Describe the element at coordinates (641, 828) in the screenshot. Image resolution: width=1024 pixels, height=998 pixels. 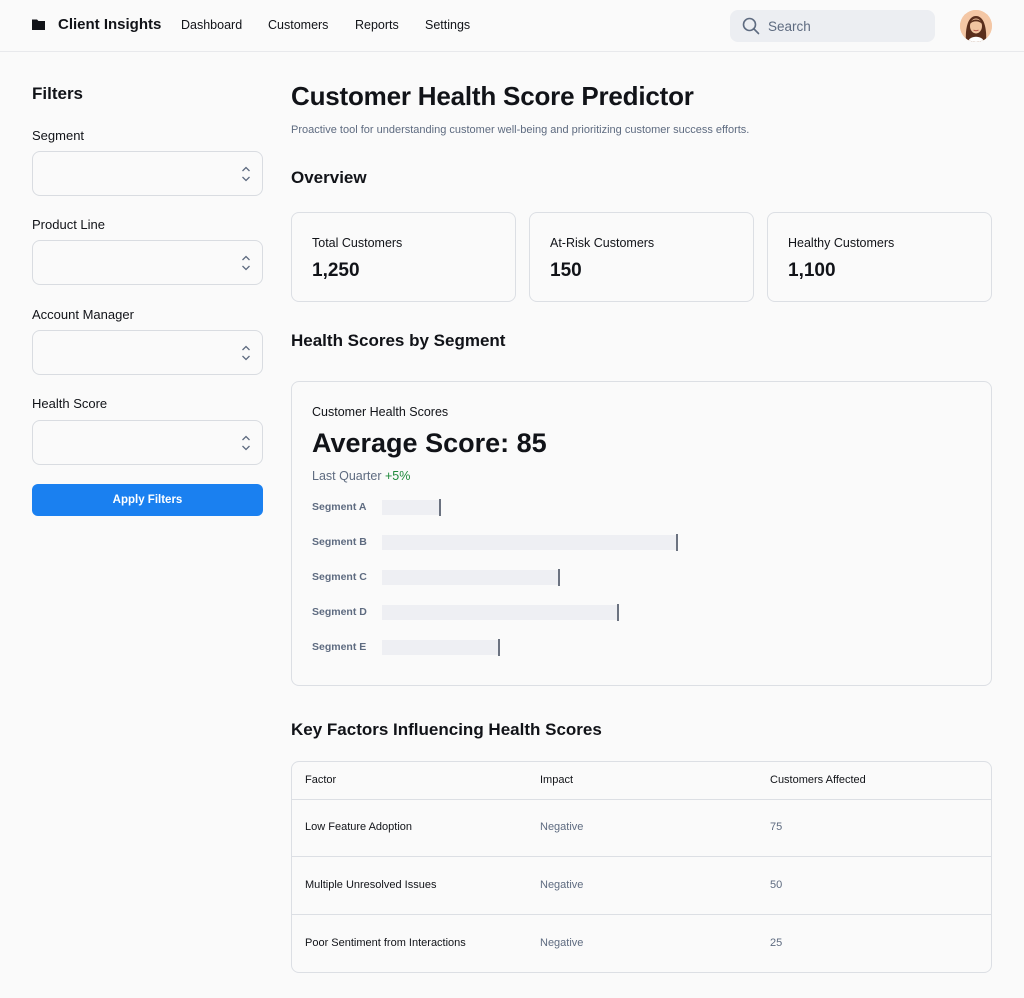
I see `table-row: Low Feature Adoption Negative 75` at that location.